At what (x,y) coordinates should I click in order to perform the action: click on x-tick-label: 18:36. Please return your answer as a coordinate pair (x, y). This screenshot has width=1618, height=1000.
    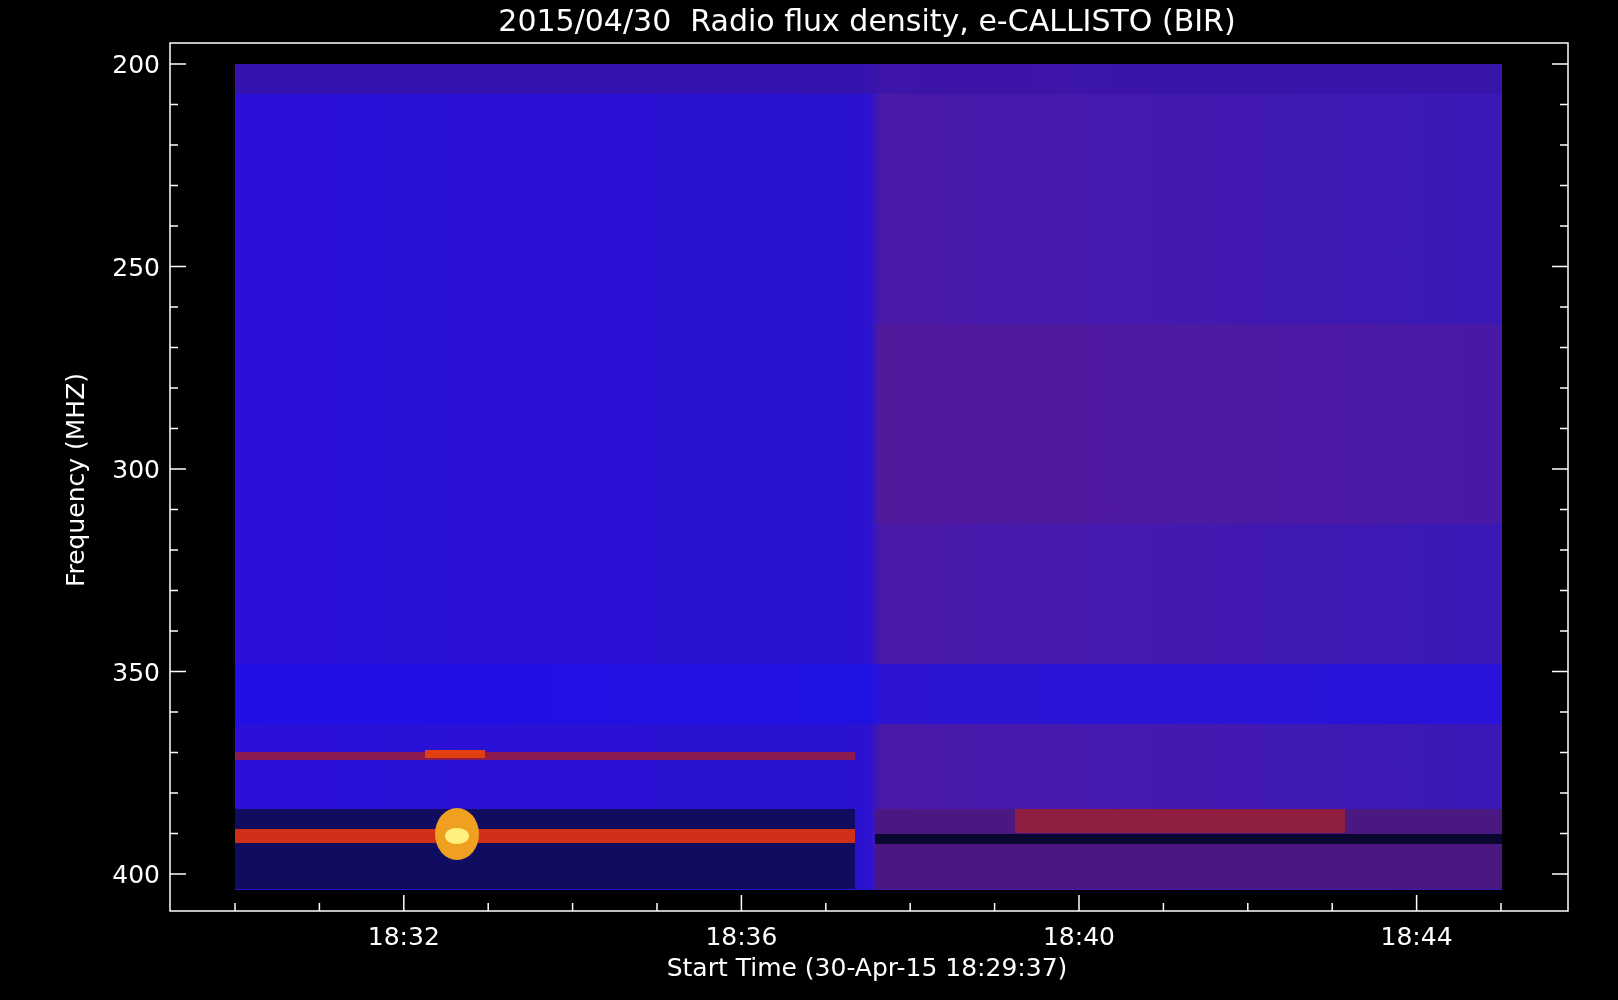
    Looking at the image, I should click on (741, 936).